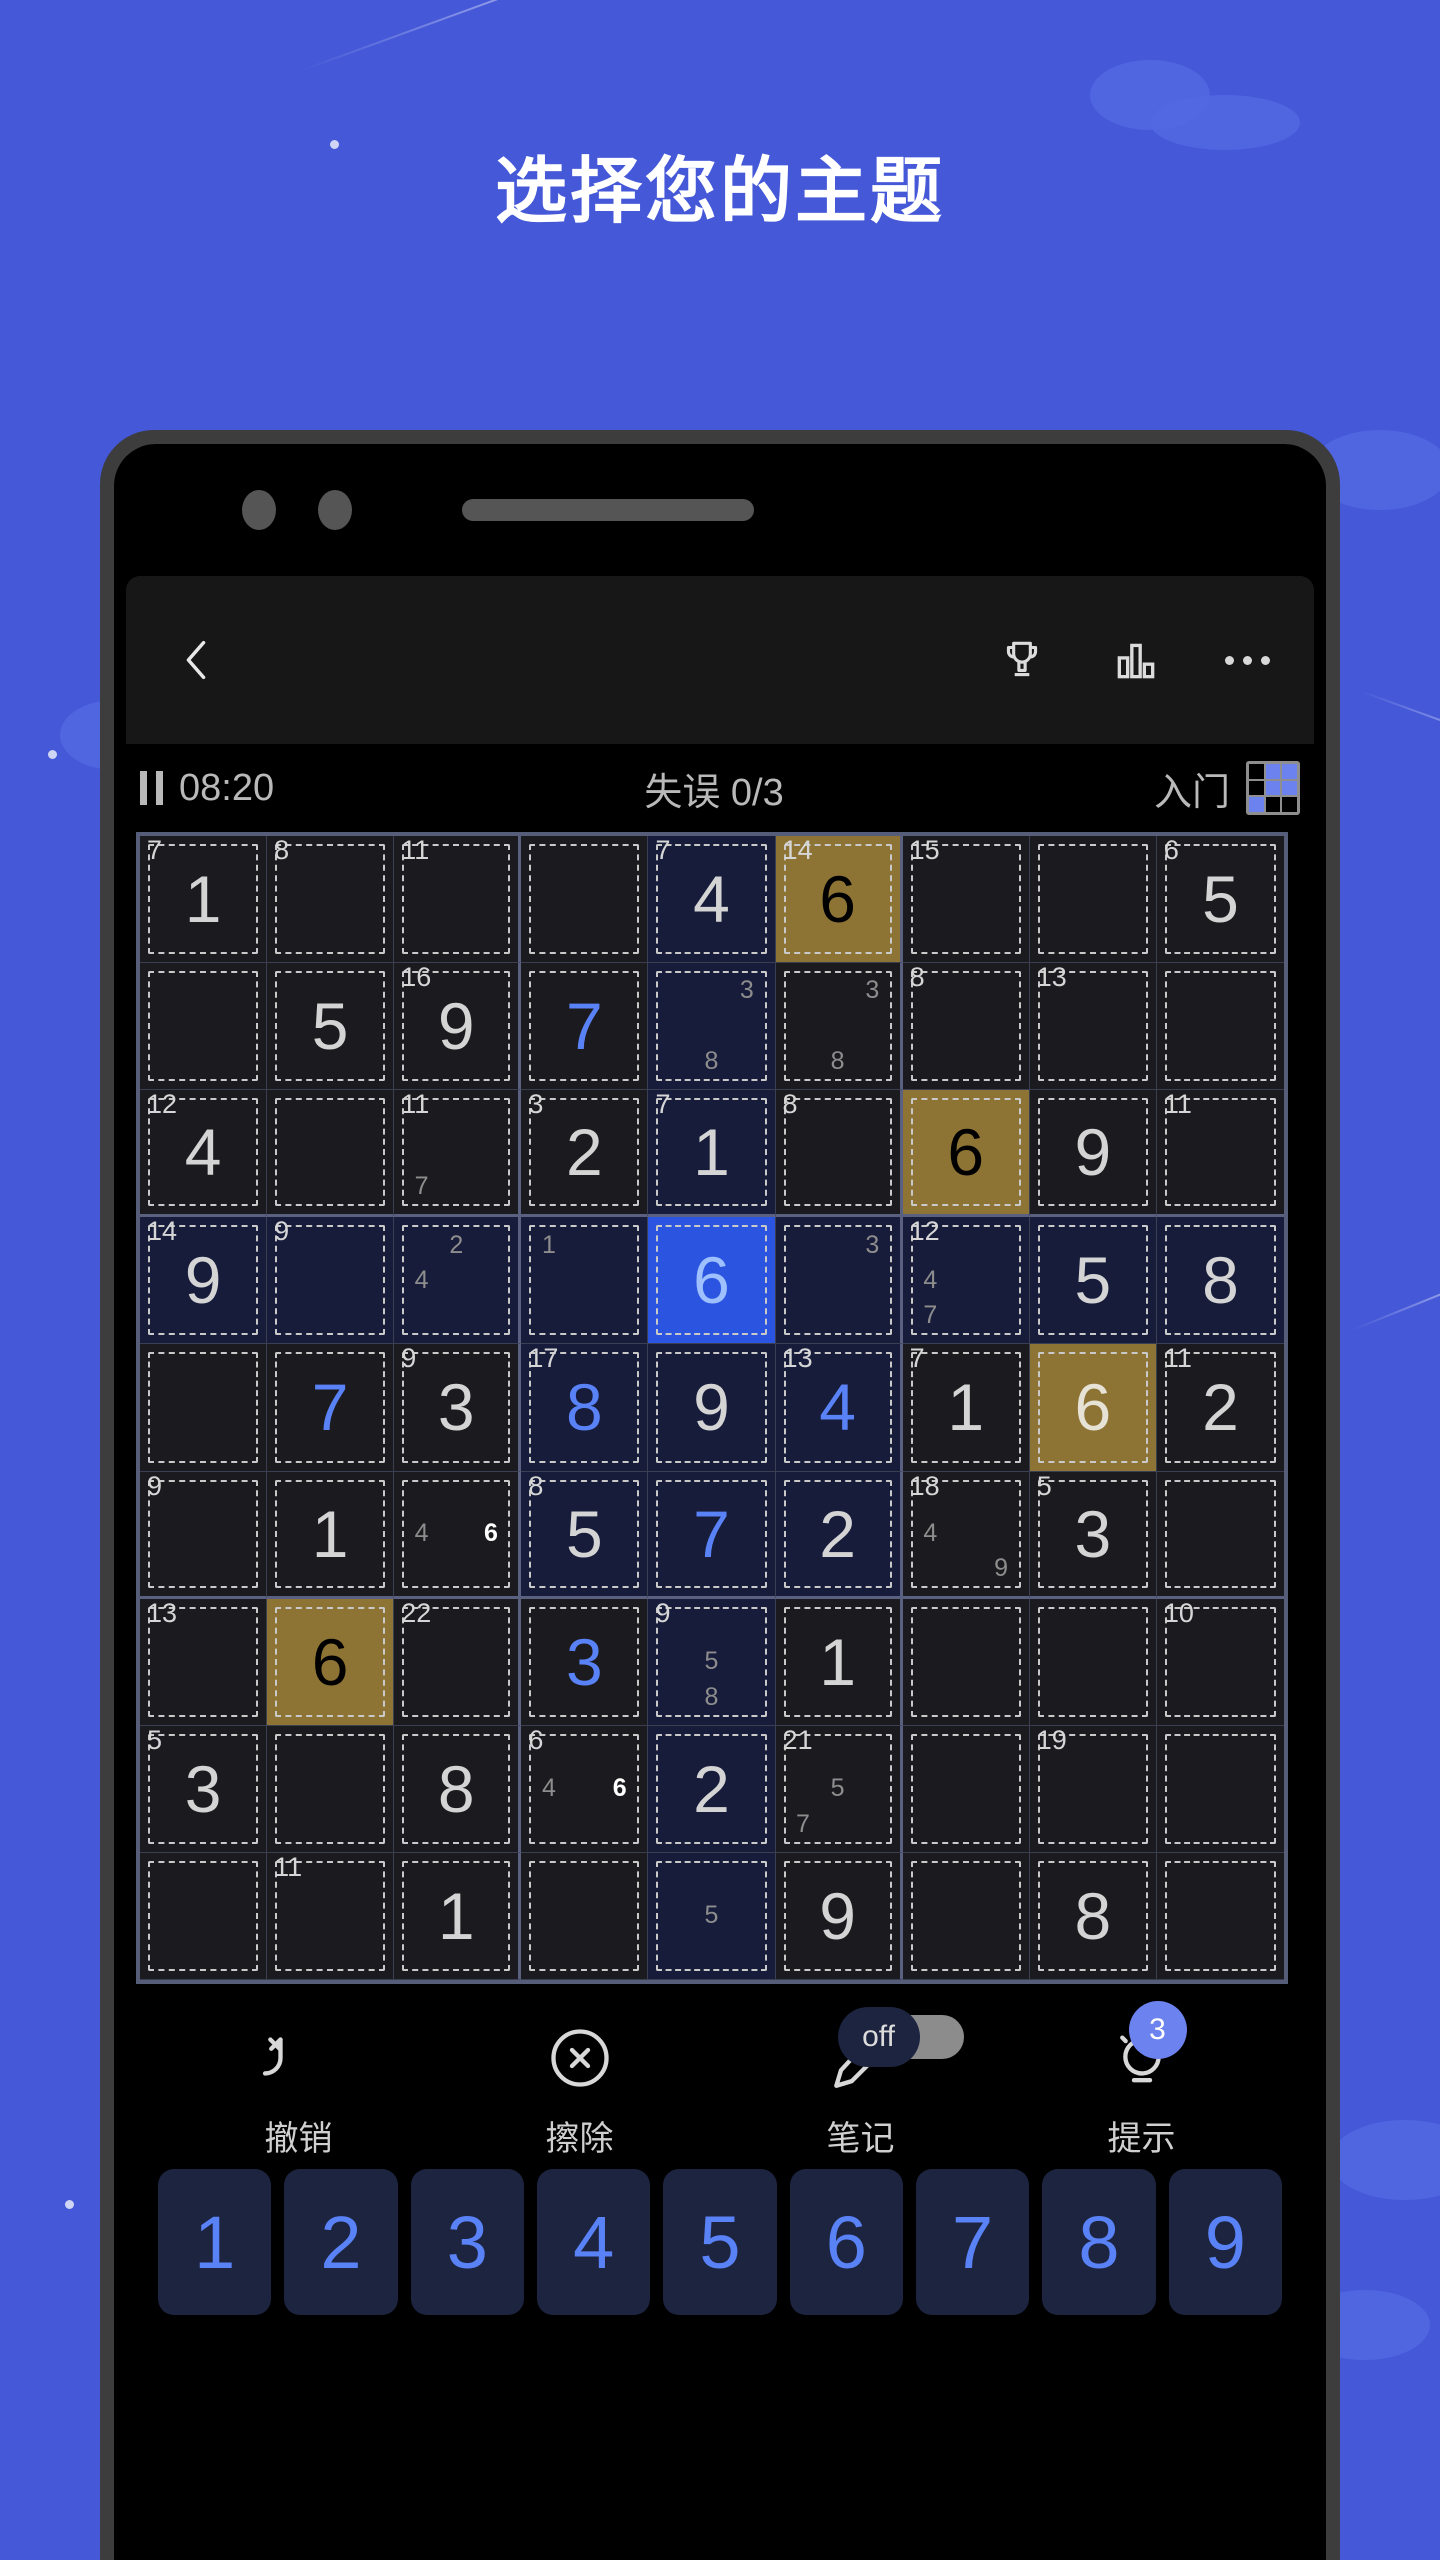  I want to click on sudoku-cell: 15, so click(966, 899).